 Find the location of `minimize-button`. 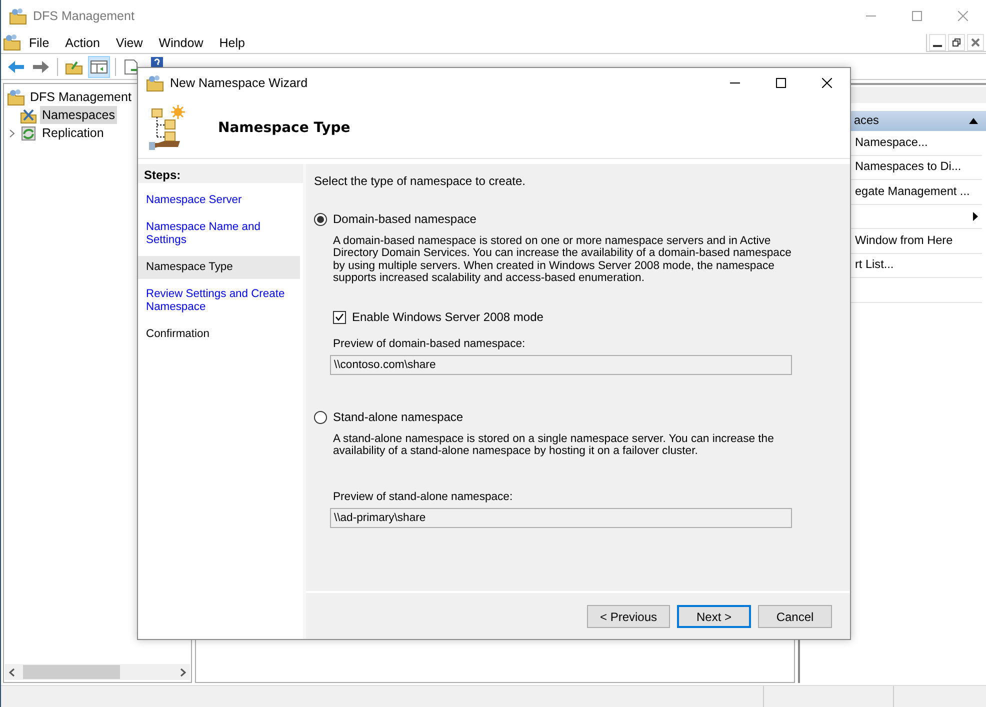

minimize-button is located at coordinates (937, 42).